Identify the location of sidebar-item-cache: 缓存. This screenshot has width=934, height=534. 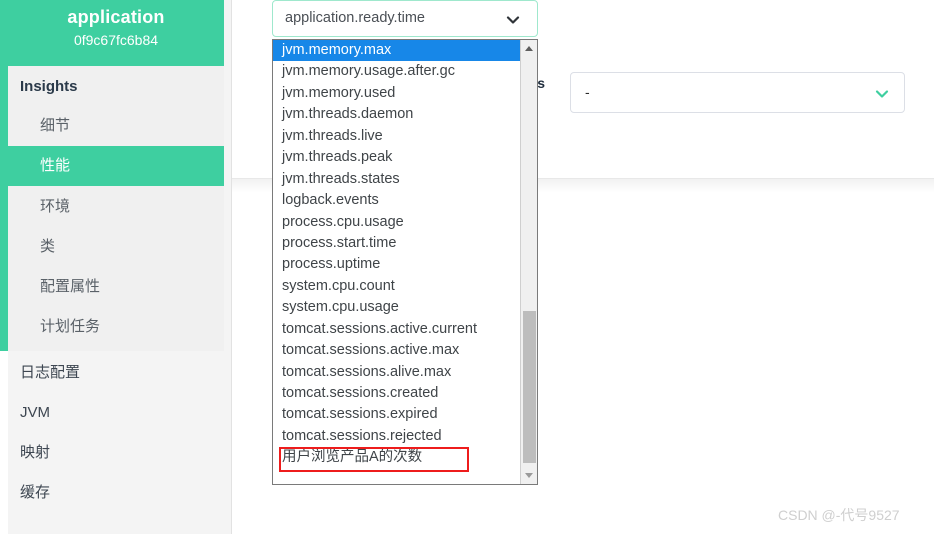
(116, 493).